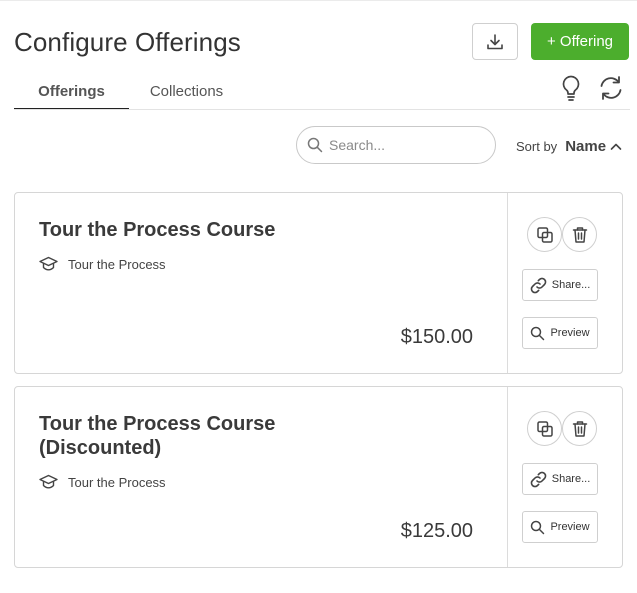  Describe the element at coordinates (585, 146) in the screenshot. I see `sort-value: Name` at that location.